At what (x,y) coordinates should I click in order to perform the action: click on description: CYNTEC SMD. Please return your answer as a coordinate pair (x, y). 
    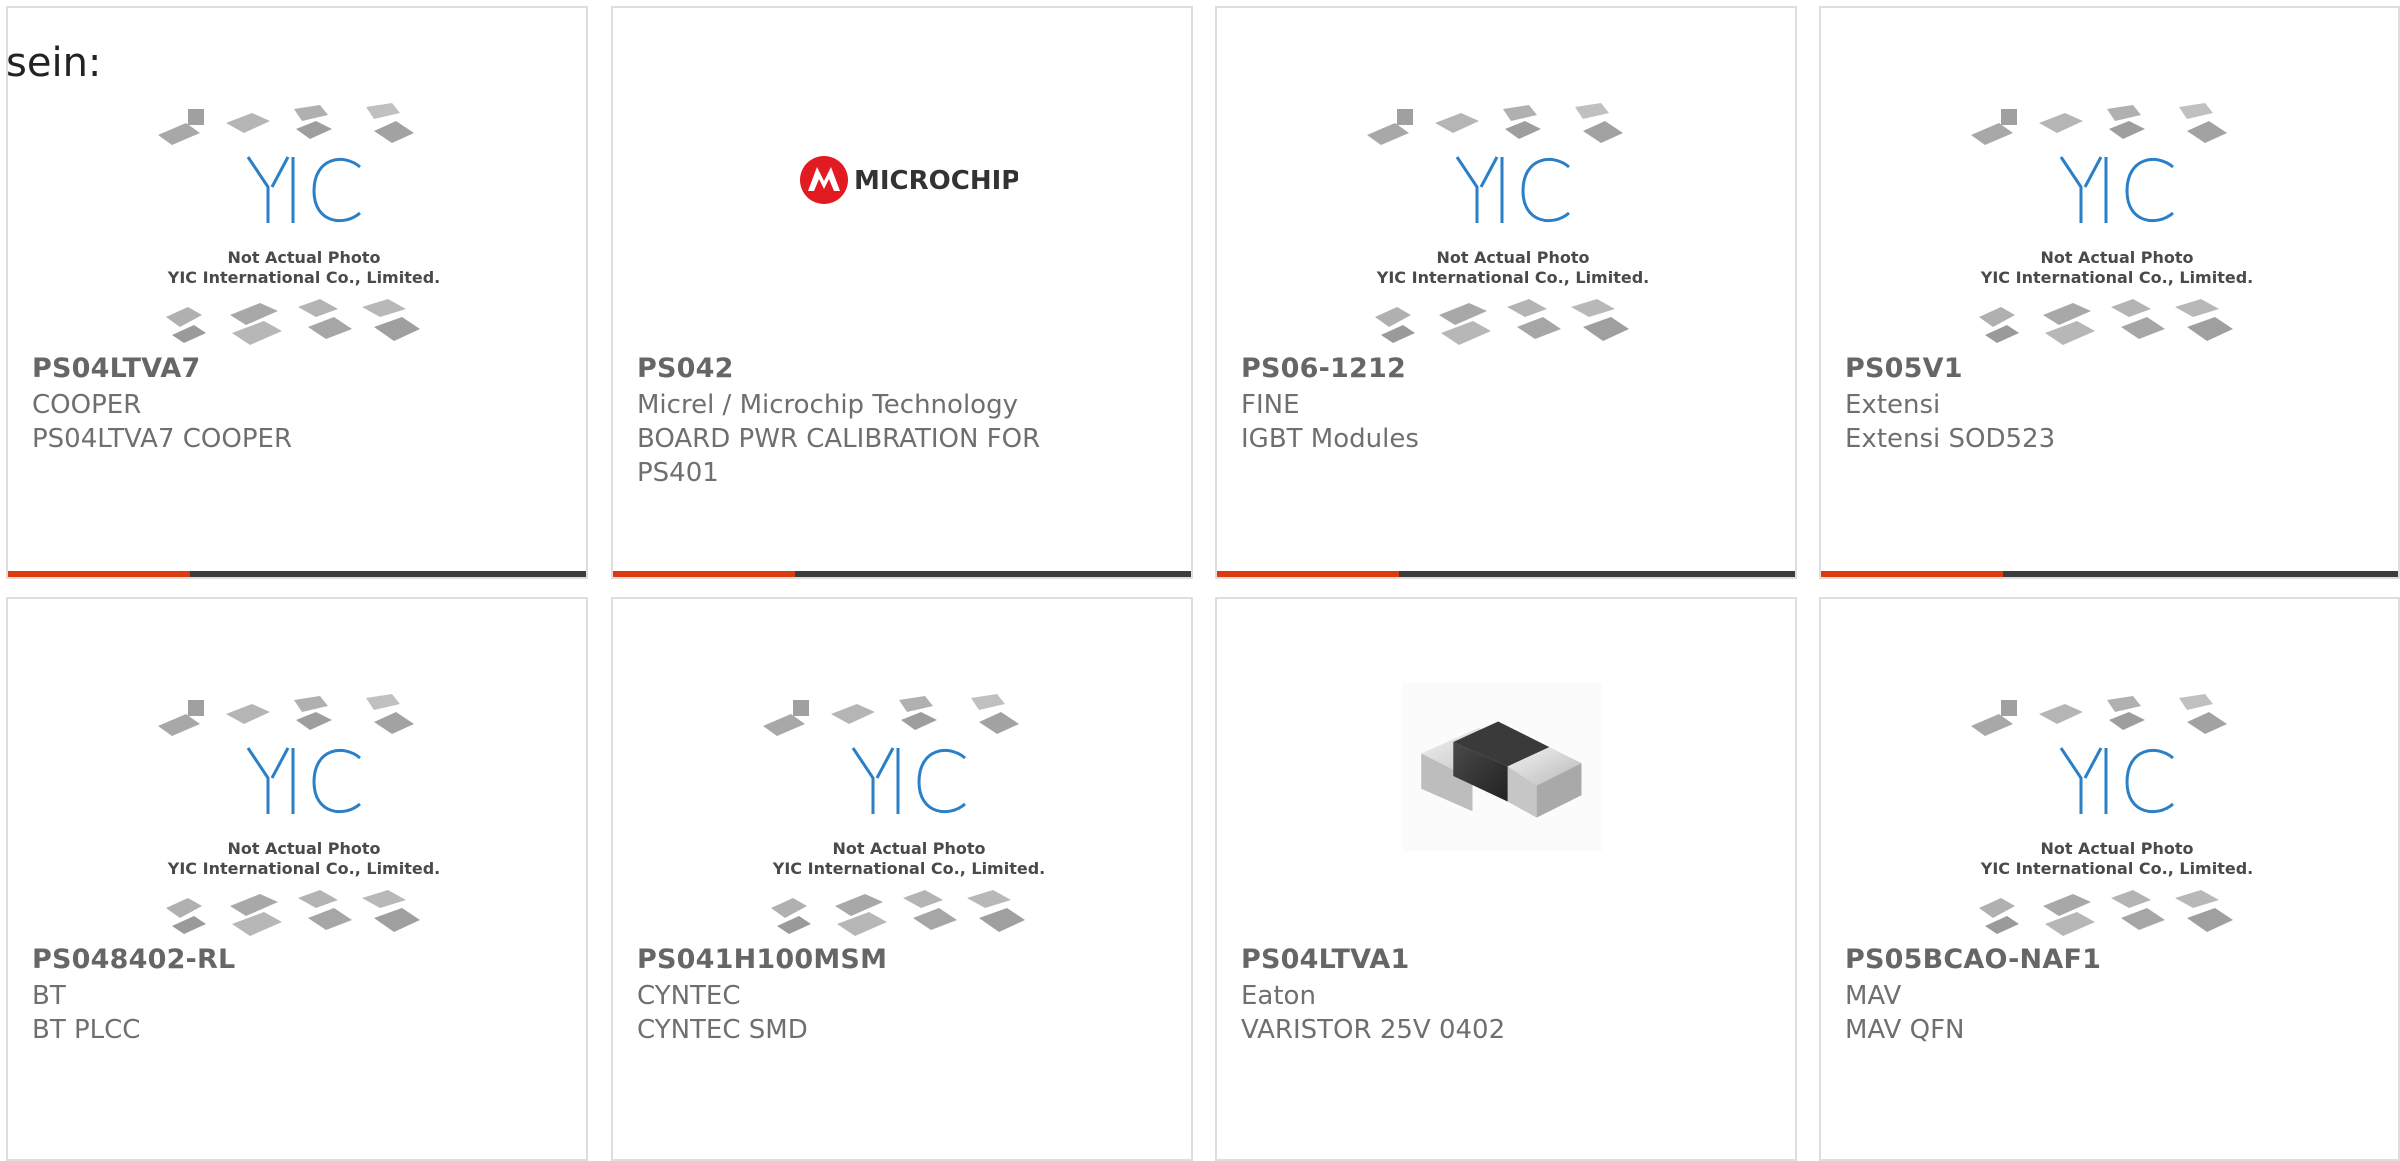
    Looking at the image, I should click on (722, 1030).